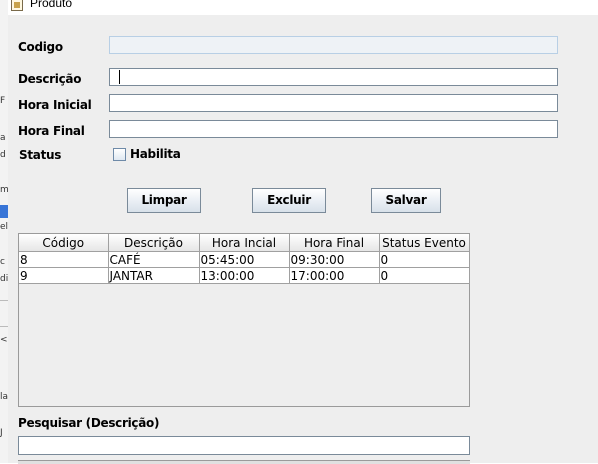 The height and width of the screenshot is (464, 598). I want to click on column-header-status-evento: Status Evento, so click(424, 243).